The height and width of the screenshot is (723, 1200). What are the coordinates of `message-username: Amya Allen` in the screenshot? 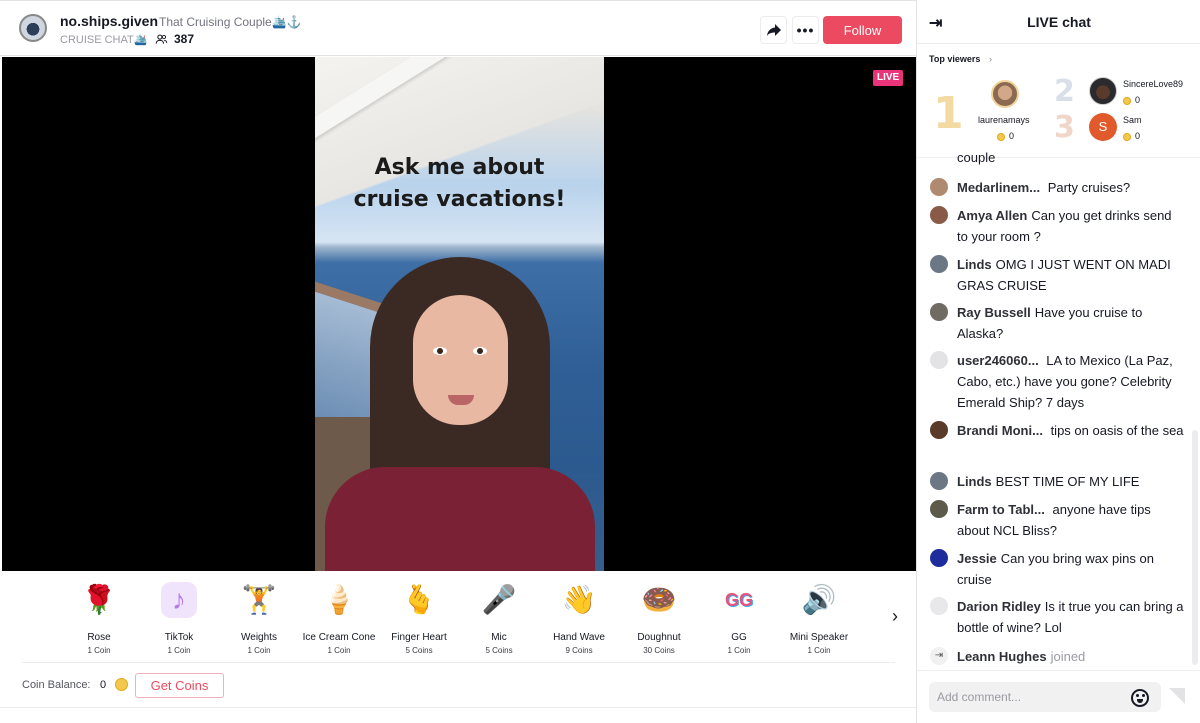 It's located at (992, 215).